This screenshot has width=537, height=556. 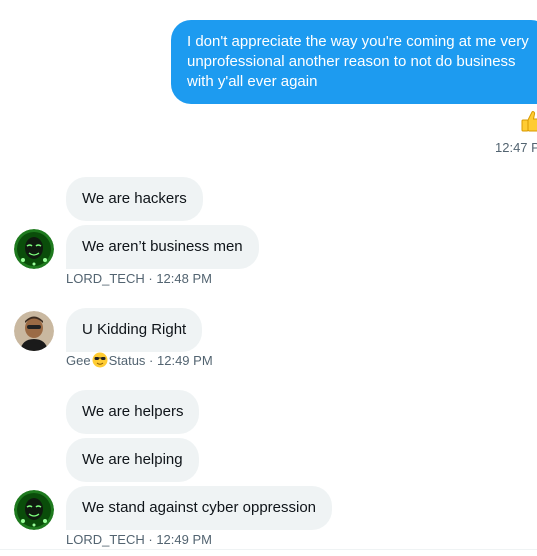 I want to click on sender-name-suffix: Status, so click(x=127, y=360).